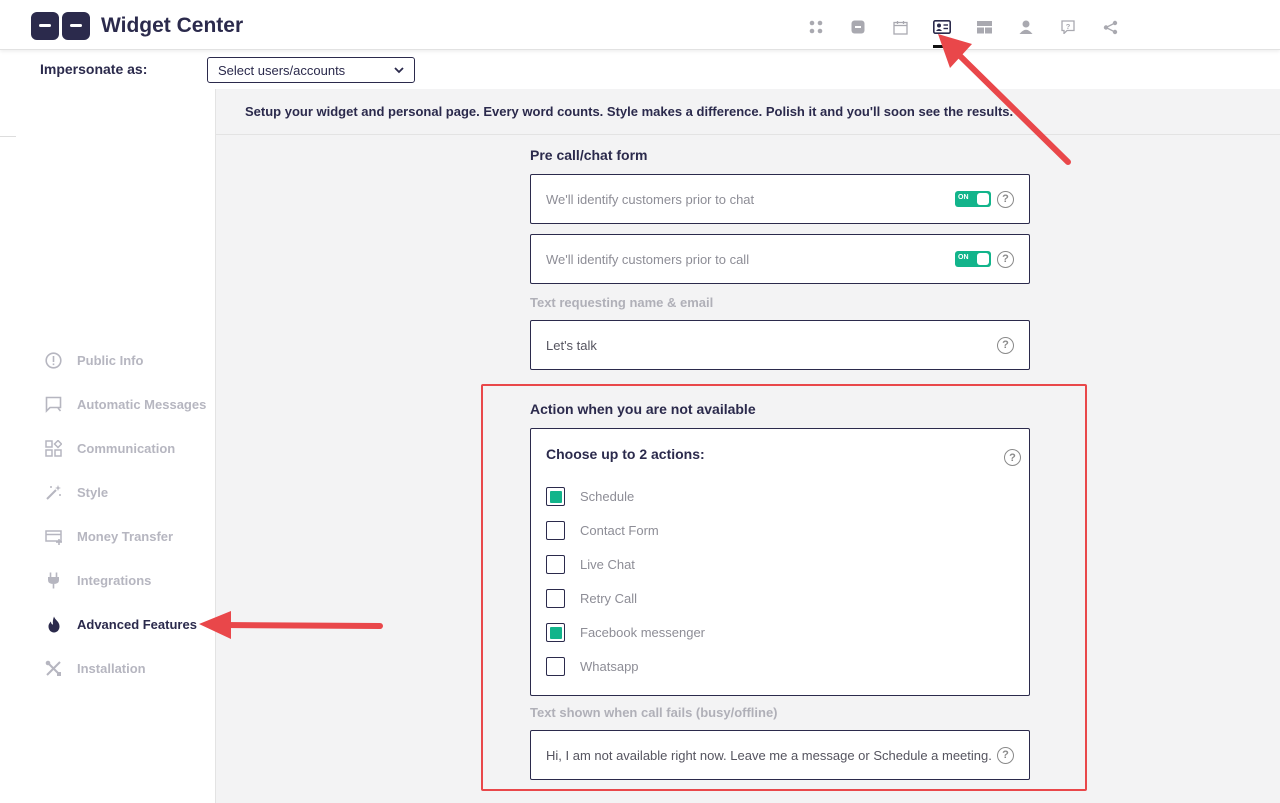  What do you see at coordinates (942, 32) in the screenshot?
I see `contact-card-icon` at bounding box center [942, 32].